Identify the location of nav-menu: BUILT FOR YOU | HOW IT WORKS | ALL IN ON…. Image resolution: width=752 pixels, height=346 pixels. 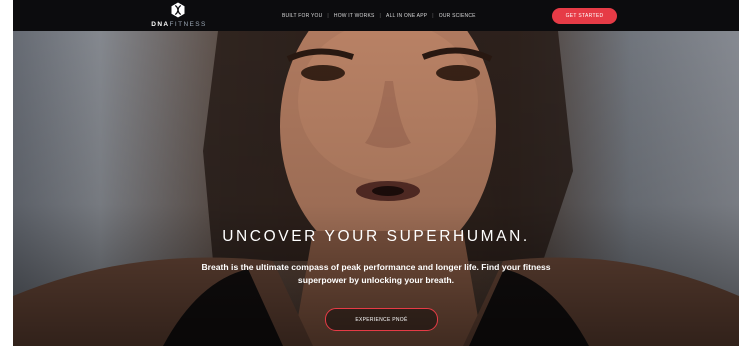
(379, 16).